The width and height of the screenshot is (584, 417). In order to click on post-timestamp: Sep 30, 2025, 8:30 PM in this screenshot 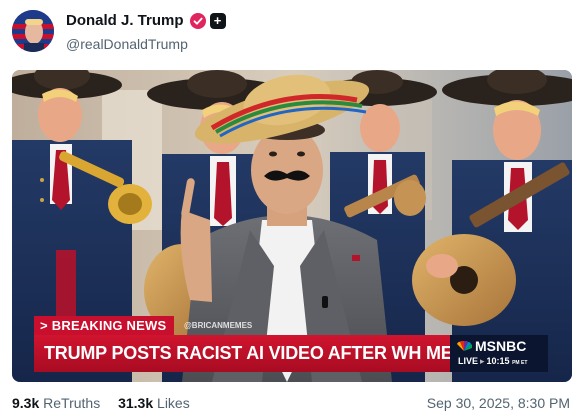, I will do `click(498, 403)`.